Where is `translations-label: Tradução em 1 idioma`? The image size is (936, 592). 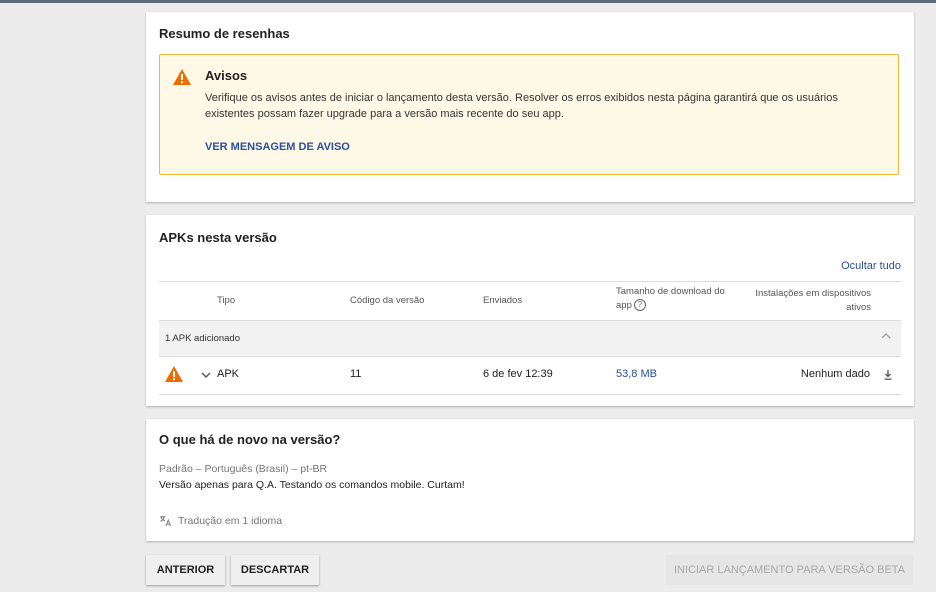 translations-label: Tradução em 1 idioma is located at coordinates (230, 520).